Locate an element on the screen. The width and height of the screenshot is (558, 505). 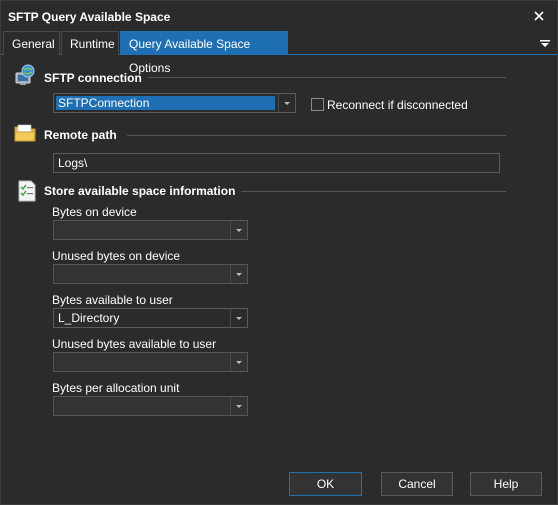
bytes-available-to-user-label: Bytes available to user is located at coordinates (112, 300).